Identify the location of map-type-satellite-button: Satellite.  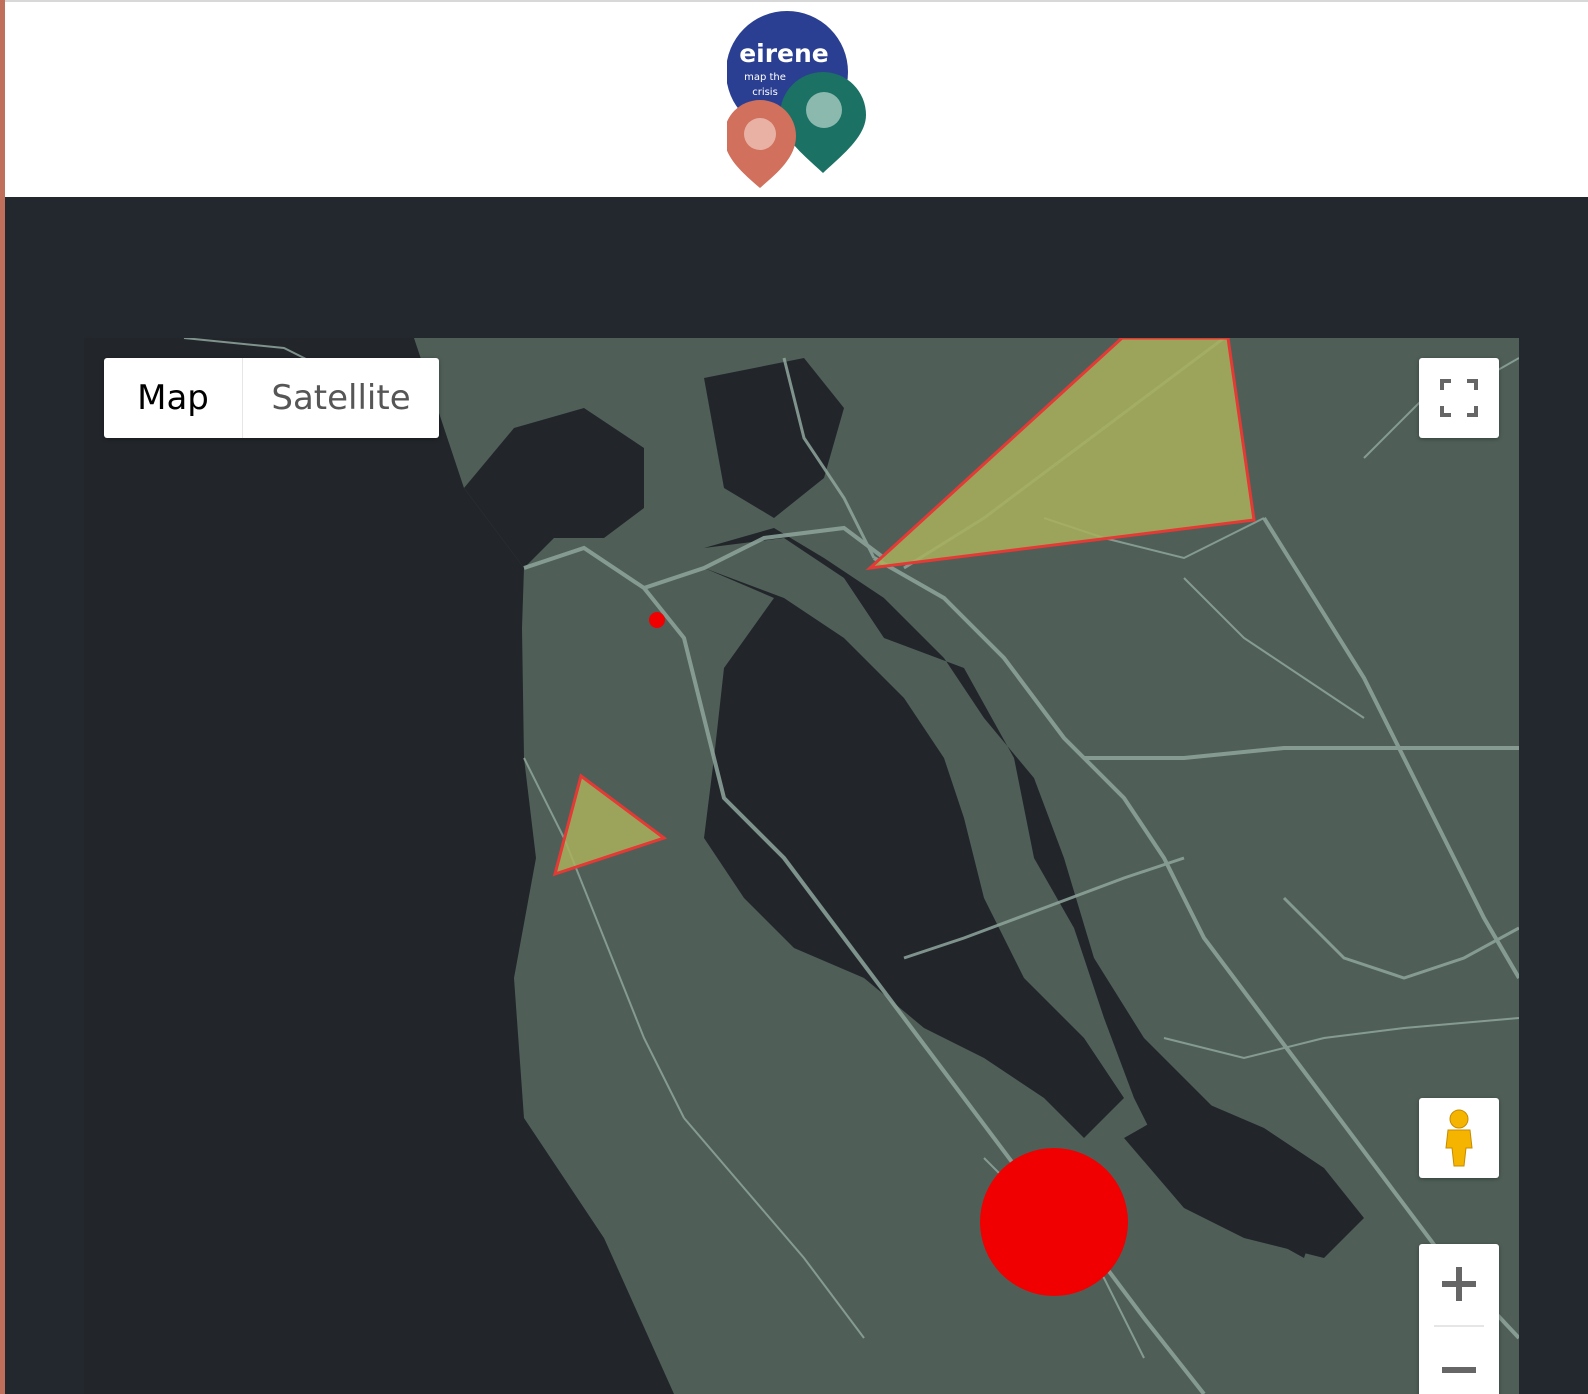
(341, 398).